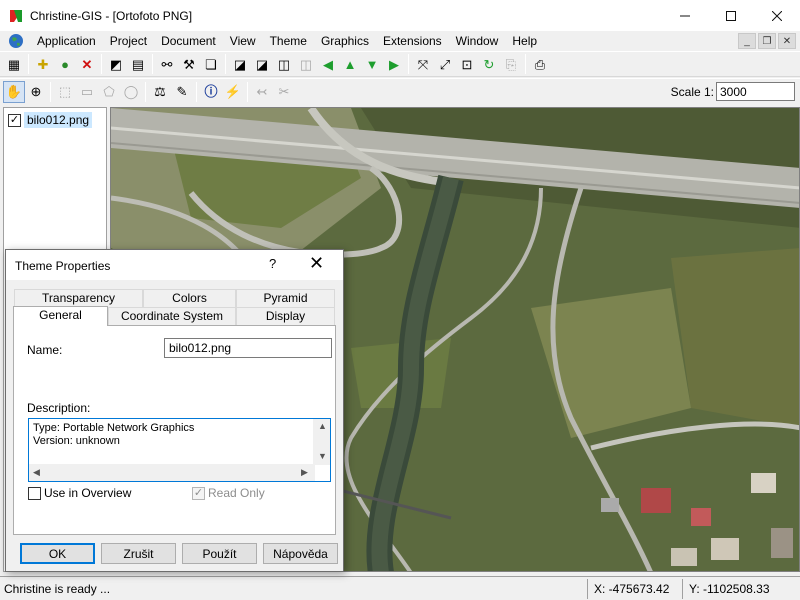  What do you see at coordinates (288, 41) in the screenshot?
I see `menu-theme: Theme` at bounding box center [288, 41].